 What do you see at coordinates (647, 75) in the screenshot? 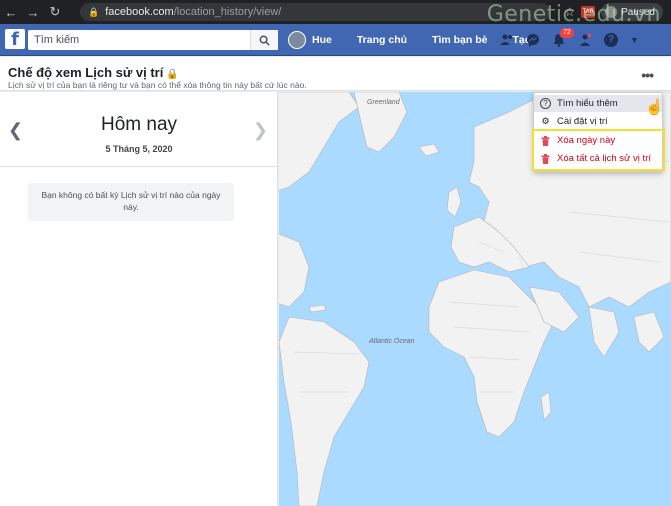
I see `more-options-button: •••` at bounding box center [647, 75].